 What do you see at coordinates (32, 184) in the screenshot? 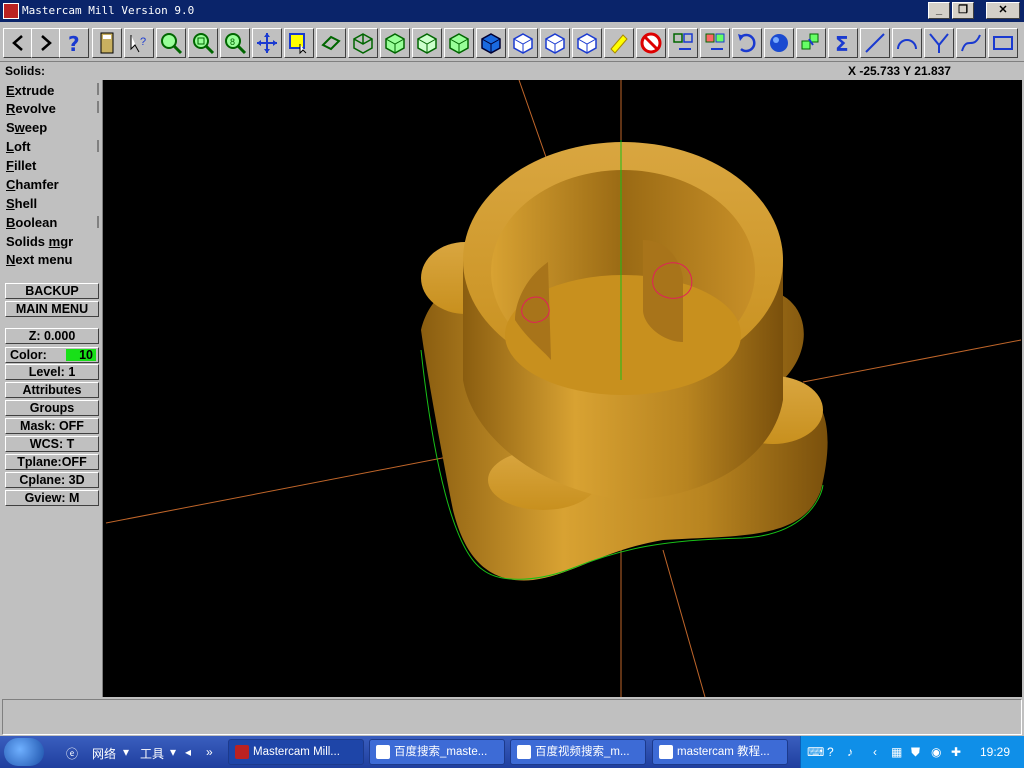
I see `menu-item-chamfer: Chamfer` at bounding box center [32, 184].